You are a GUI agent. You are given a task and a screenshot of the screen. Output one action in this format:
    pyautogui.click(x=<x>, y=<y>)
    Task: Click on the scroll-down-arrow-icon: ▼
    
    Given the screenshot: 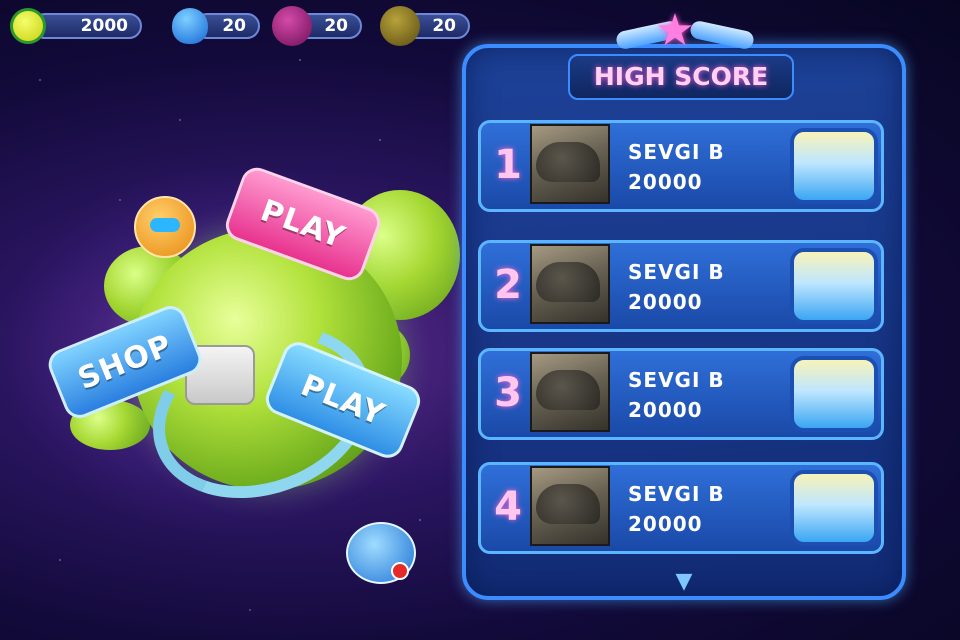 What is the action you would take?
    pyautogui.click(x=684, y=582)
    